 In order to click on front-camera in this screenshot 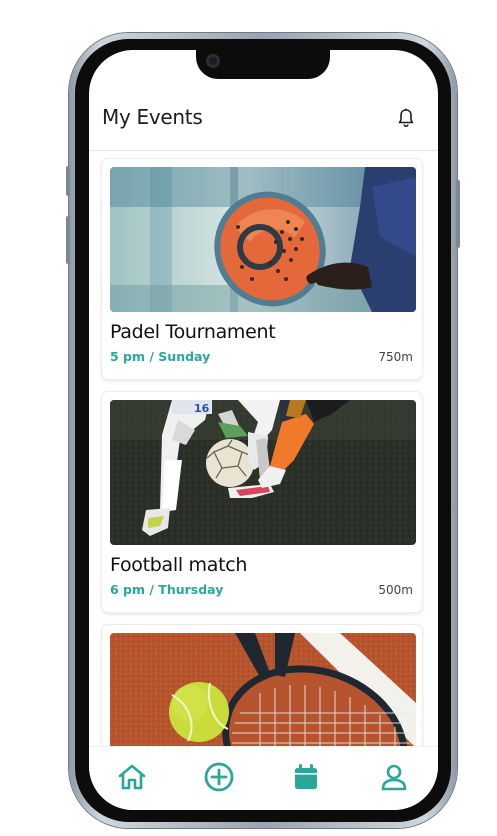, I will do `click(213, 61)`.